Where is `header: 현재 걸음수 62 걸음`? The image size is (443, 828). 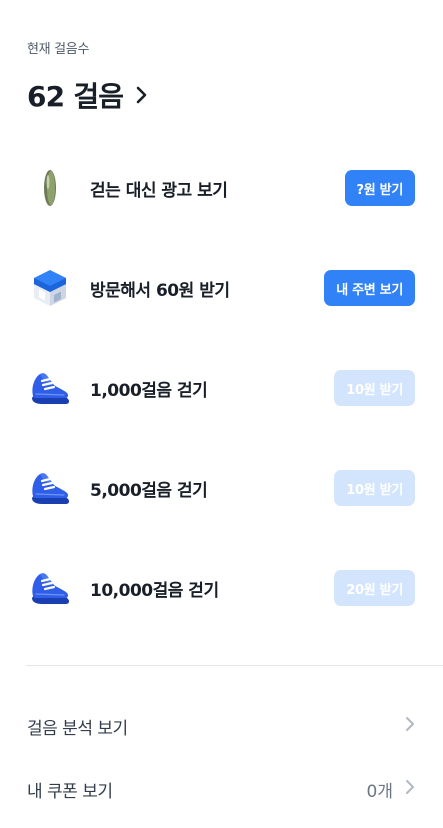
header: 현재 걸음수 62 걸음 is located at coordinates (225, 76).